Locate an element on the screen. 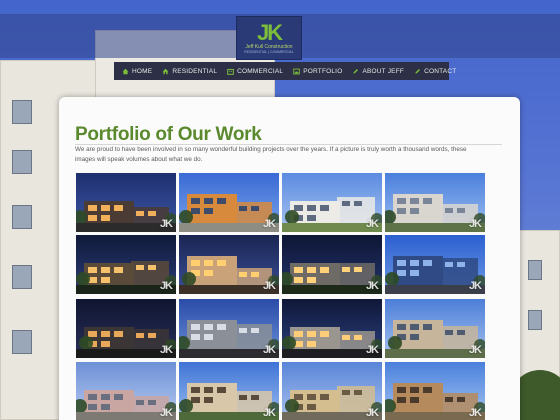 The image size is (560, 420). nav-item-contact: CONTACT is located at coordinates (435, 71).